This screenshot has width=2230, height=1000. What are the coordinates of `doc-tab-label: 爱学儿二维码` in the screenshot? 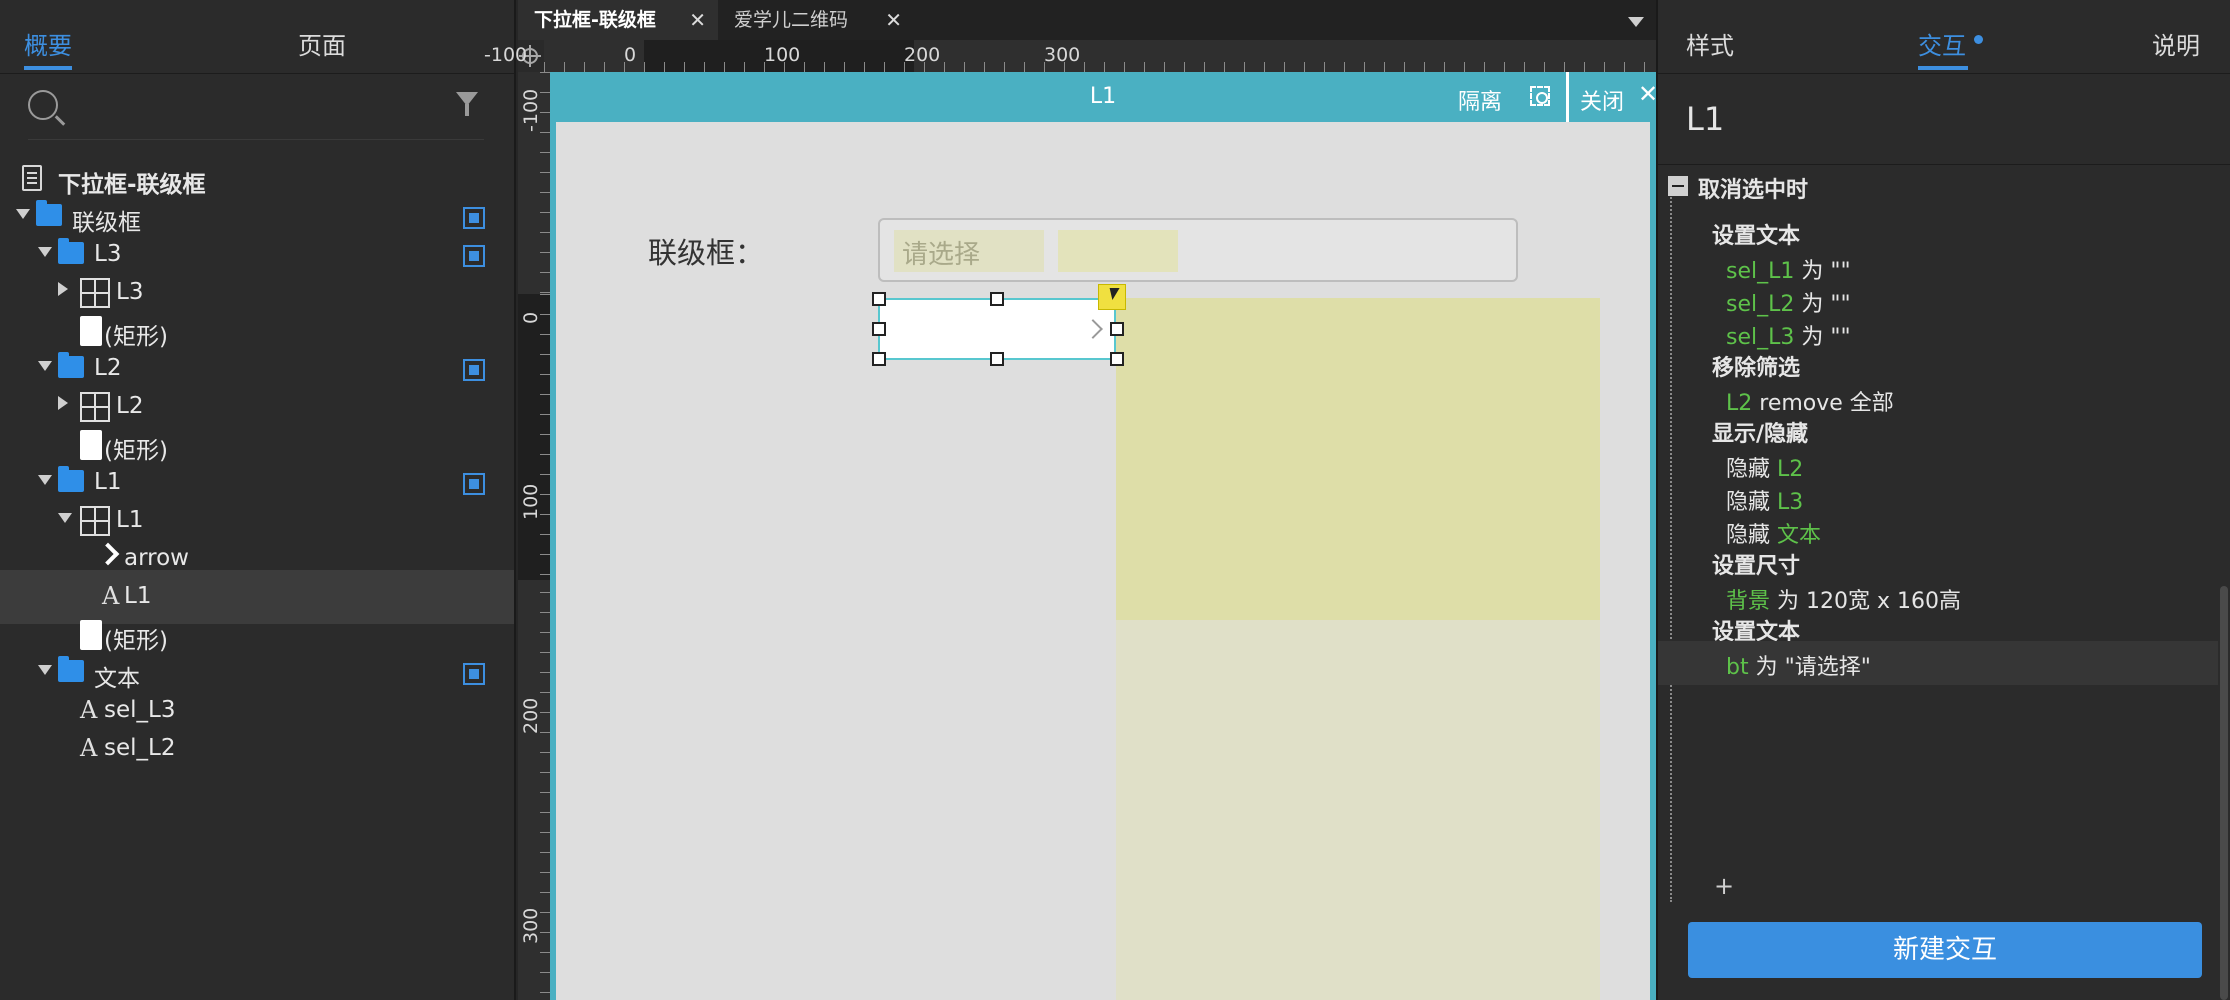 It's located at (791, 20).